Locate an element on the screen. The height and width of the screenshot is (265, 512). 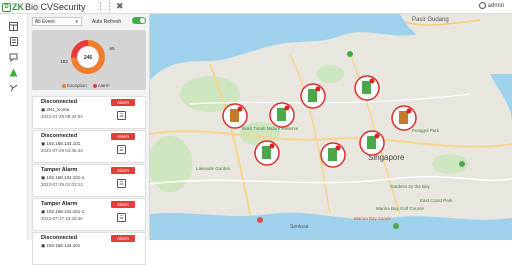
water-south is located at coordinates (331, 226).